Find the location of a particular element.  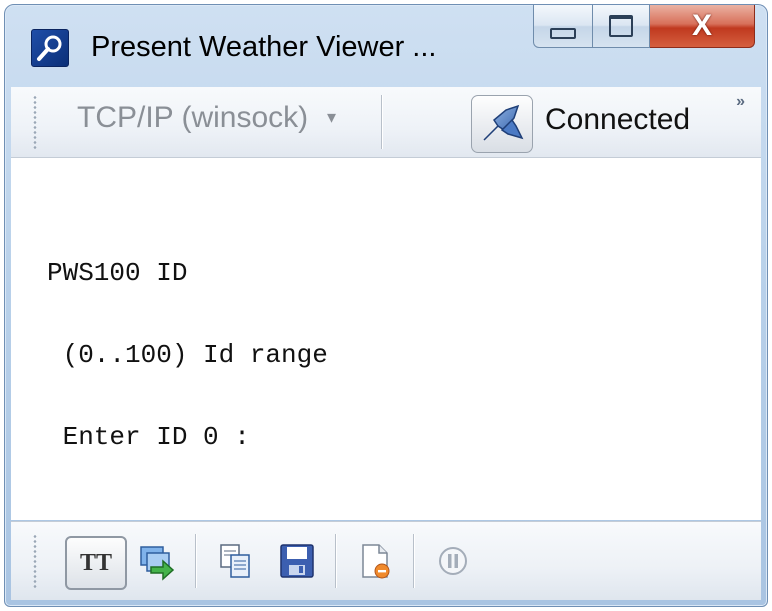

save-icon is located at coordinates (297, 561).